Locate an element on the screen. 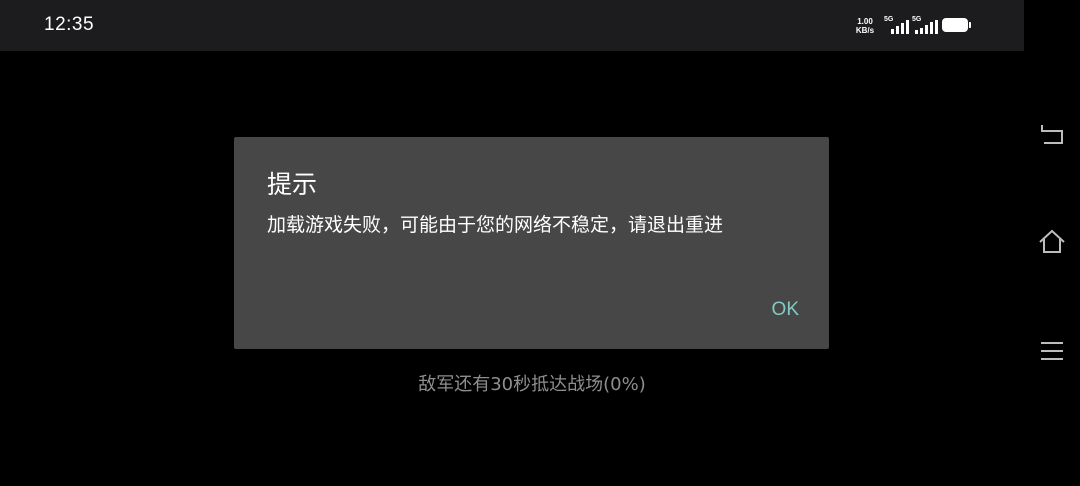  loading-status-text: 敌军还有30秒抵达战场(0%) is located at coordinates (532, 384).